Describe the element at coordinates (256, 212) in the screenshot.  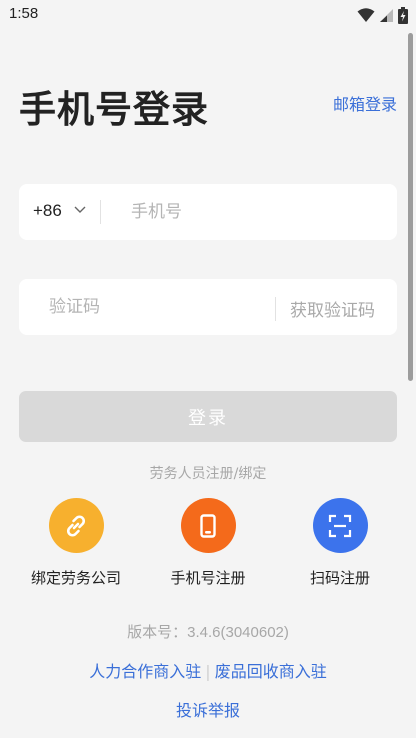
I see `phone-input` at that location.